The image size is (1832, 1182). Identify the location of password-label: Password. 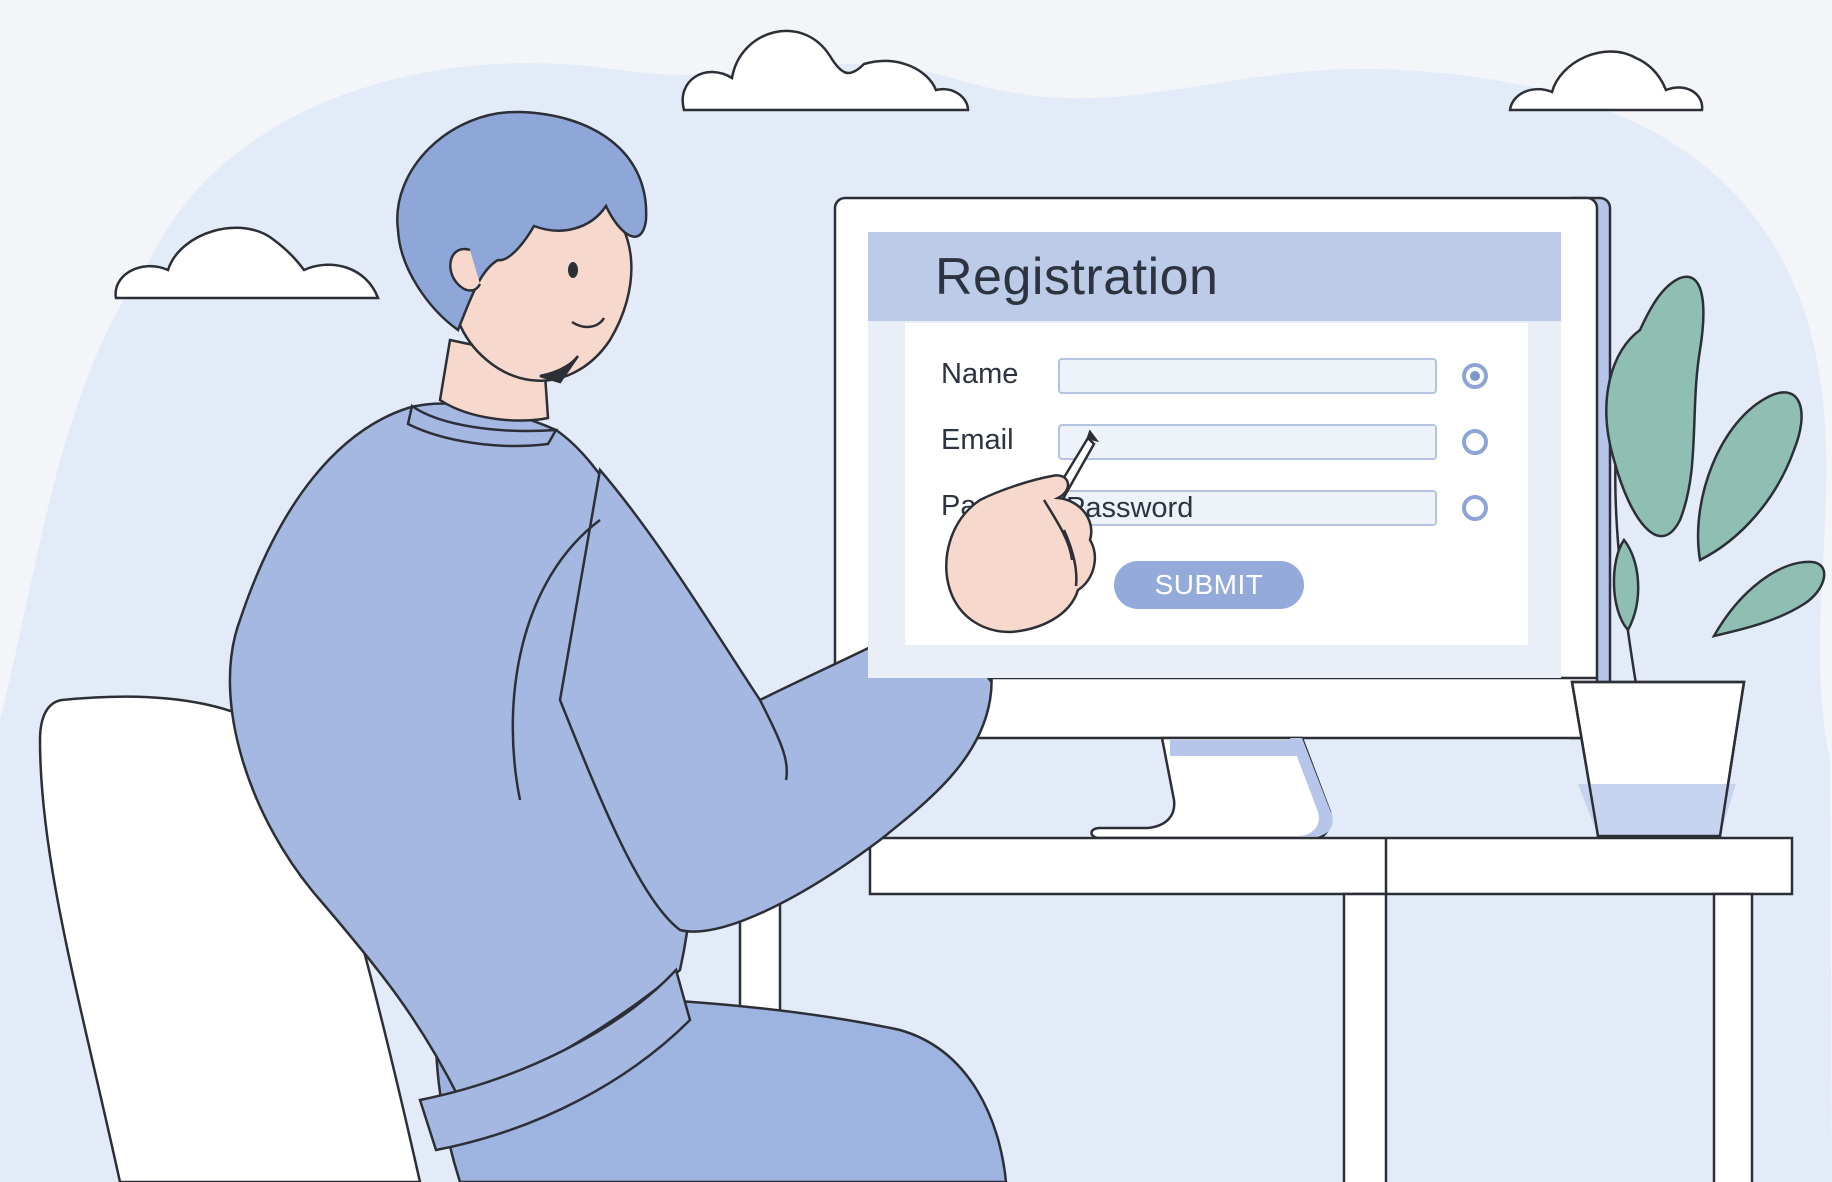
(1005, 506).